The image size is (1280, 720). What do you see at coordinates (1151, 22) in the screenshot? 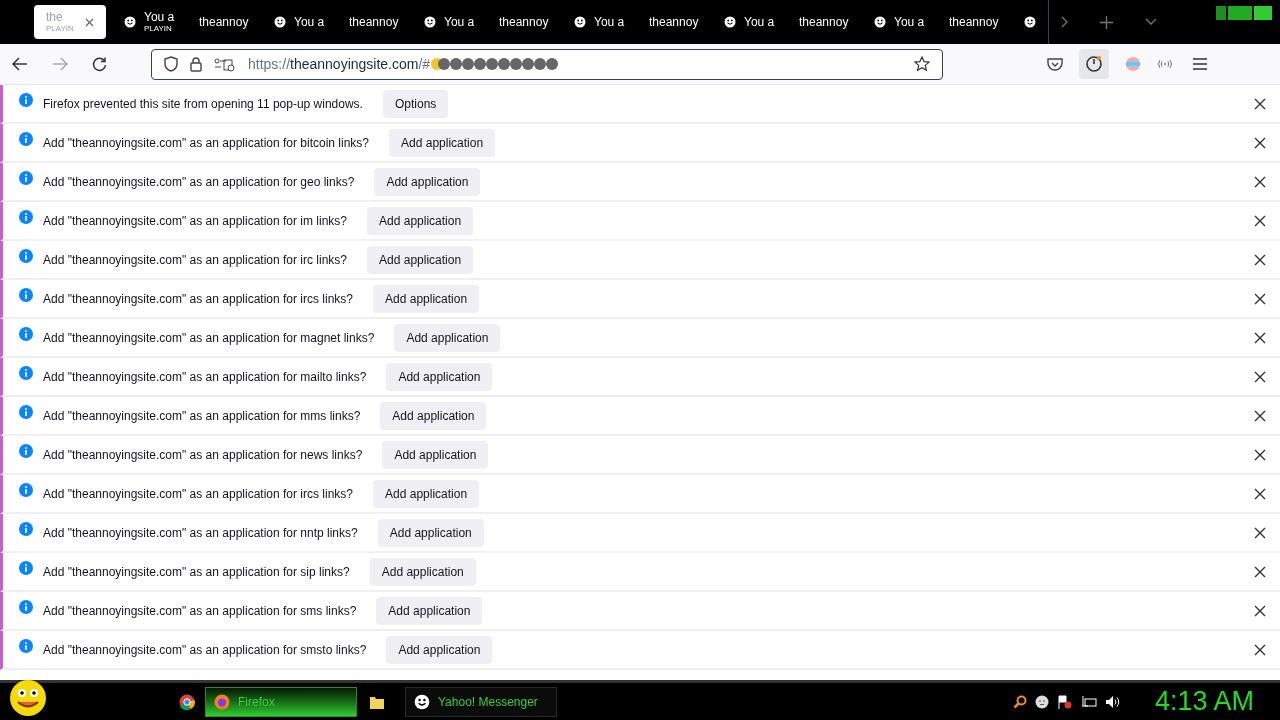
I see `tab-list-icon` at bounding box center [1151, 22].